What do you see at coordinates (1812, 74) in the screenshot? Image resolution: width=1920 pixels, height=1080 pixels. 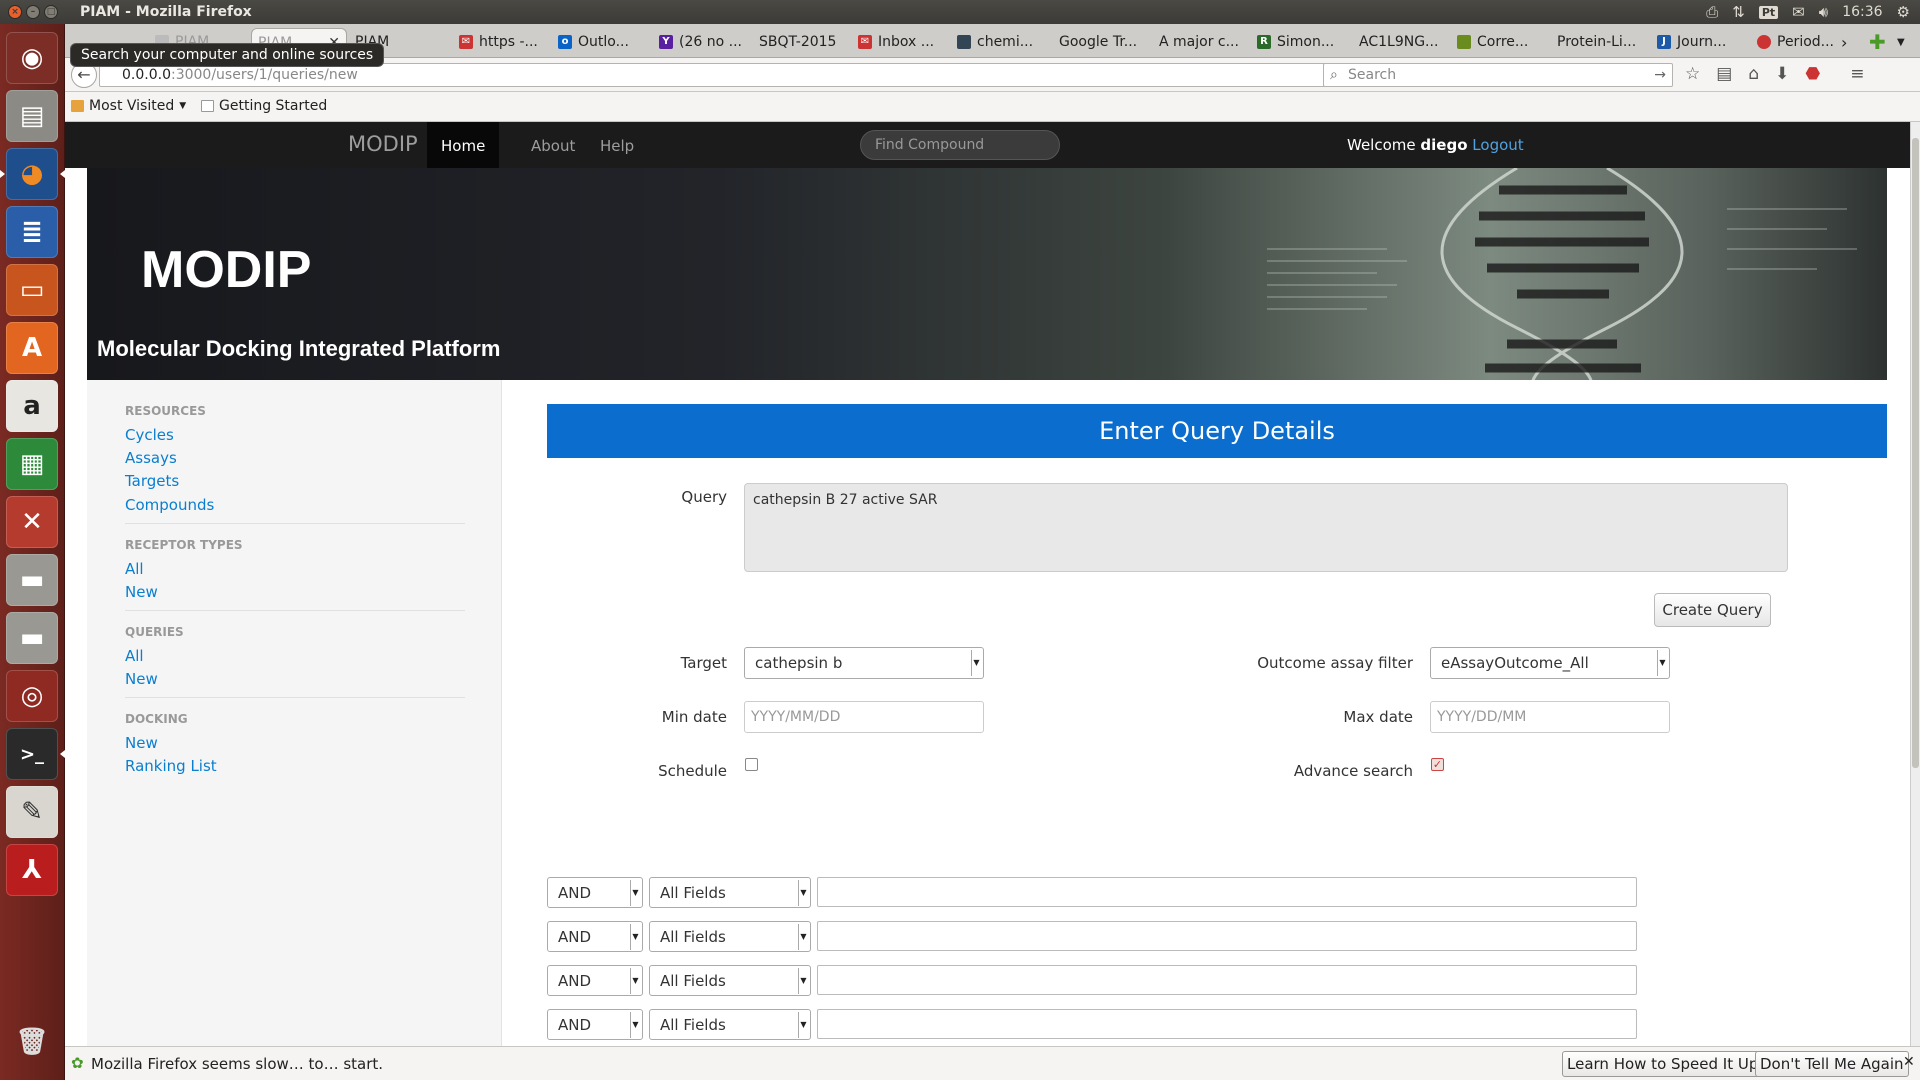 I see `adblock-icon: ⬣` at bounding box center [1812, 74].